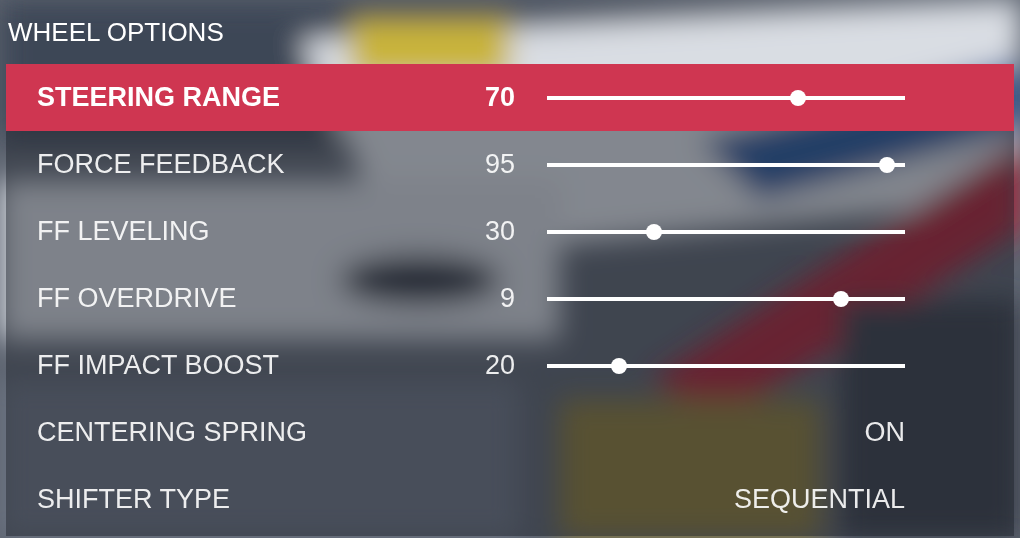 The width and height of the screenshot is (1020, 538). I want to click on settings-row: CENTERING SPRING ON, so click(510, 432).